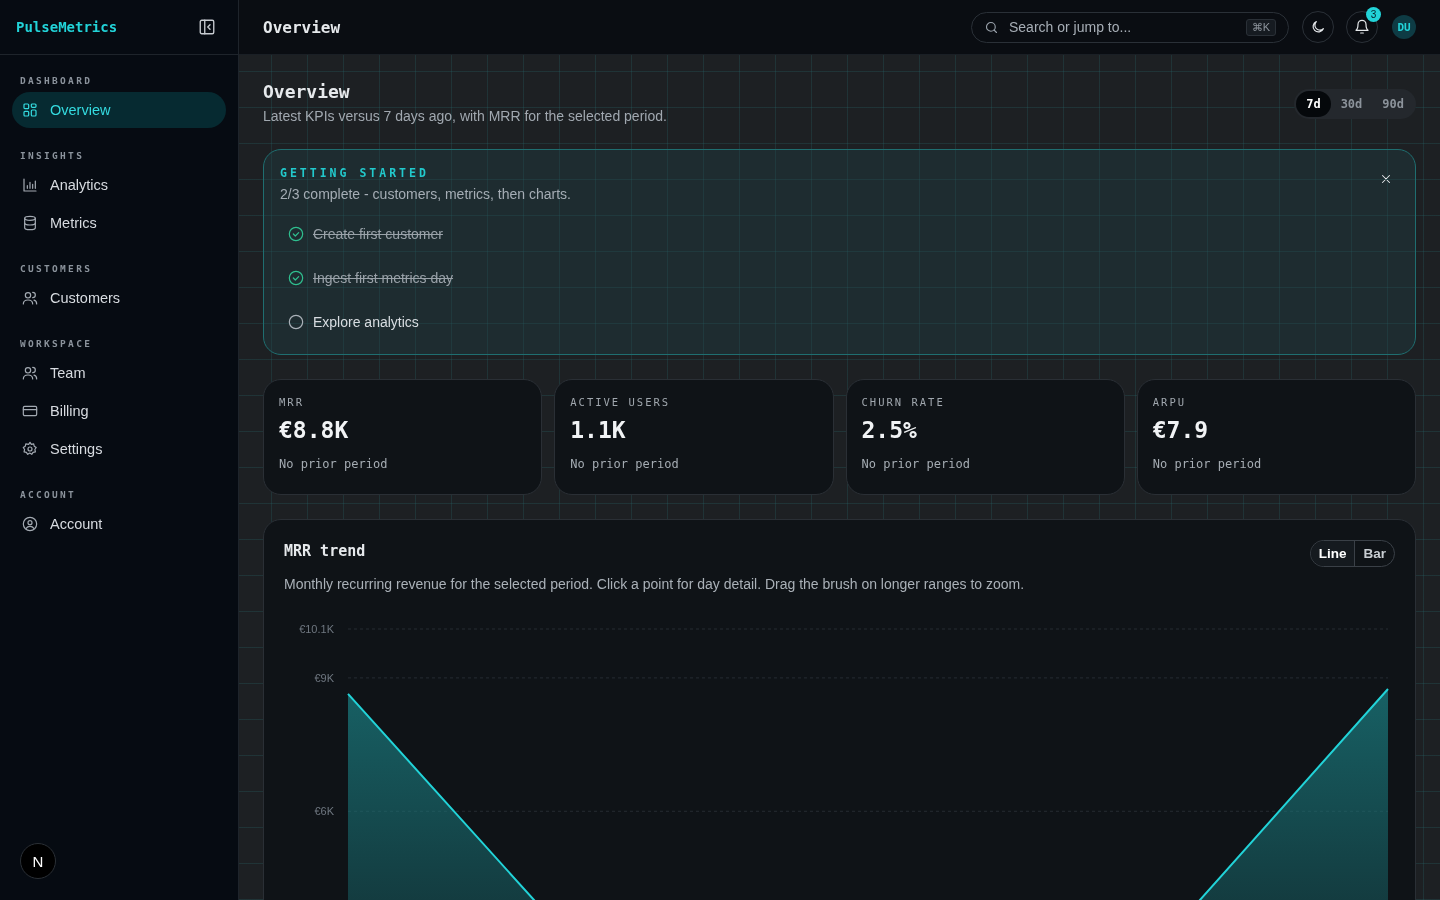 The width and height of the screenshot is (1440, 900). Describe the element at coordinates (119, 223) in the screenshot. I see `nav-item: Metrics` at that location.